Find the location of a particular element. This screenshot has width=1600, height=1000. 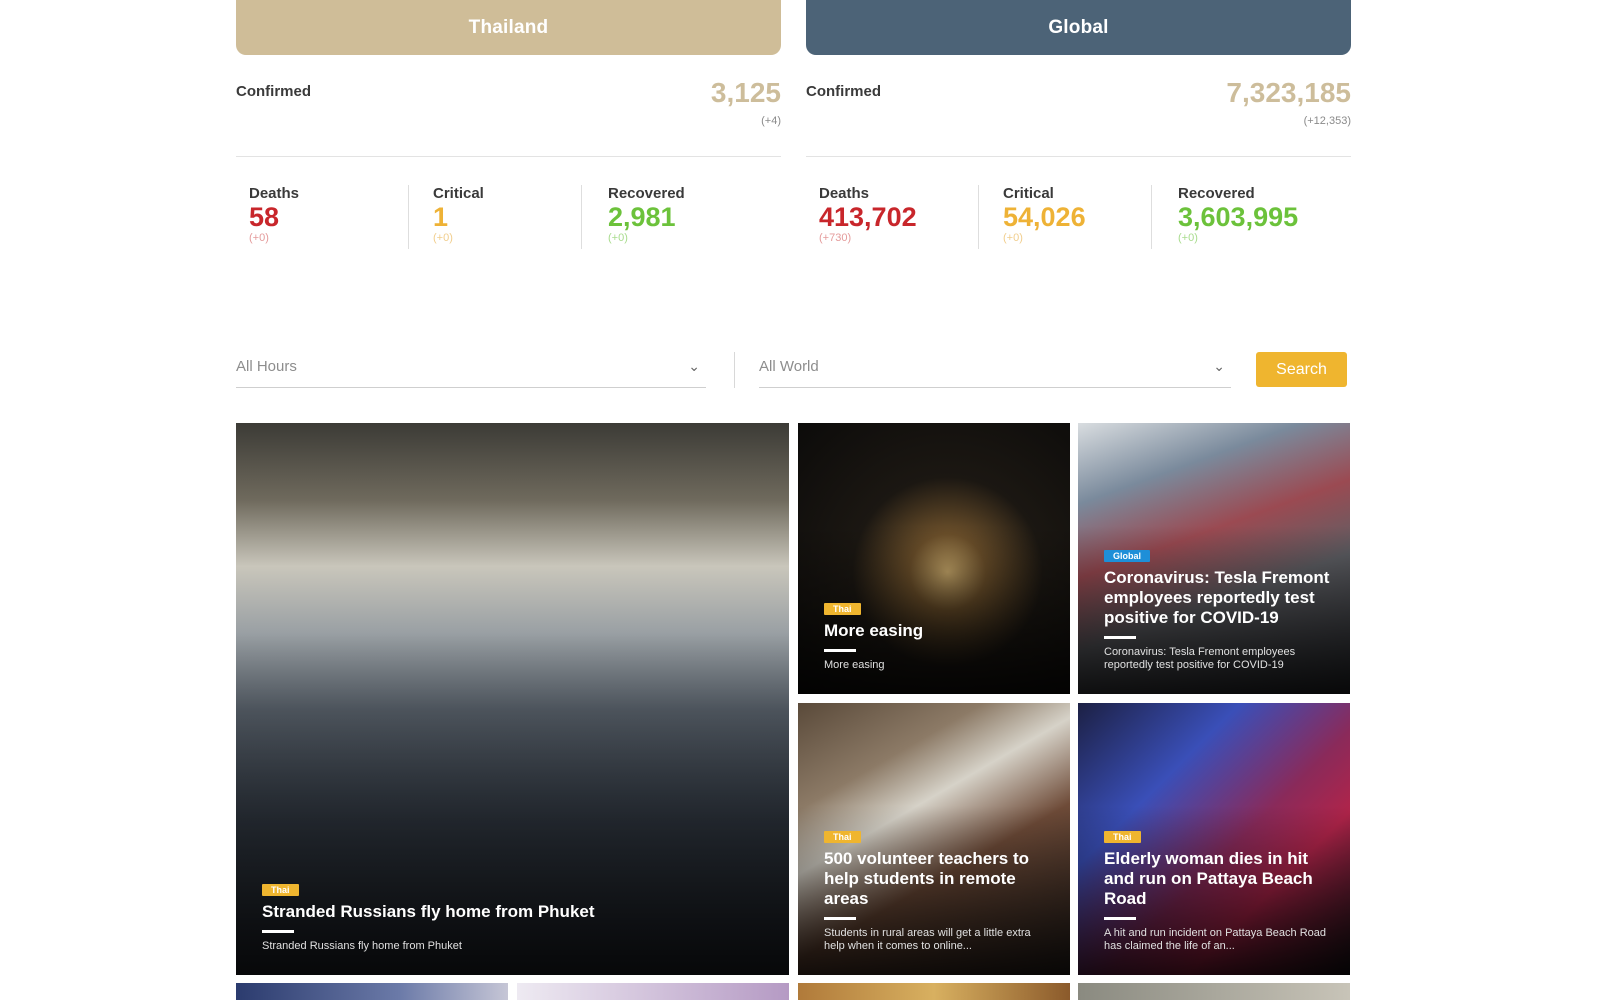

global-header: Global is located at coordinates (1078, 27).